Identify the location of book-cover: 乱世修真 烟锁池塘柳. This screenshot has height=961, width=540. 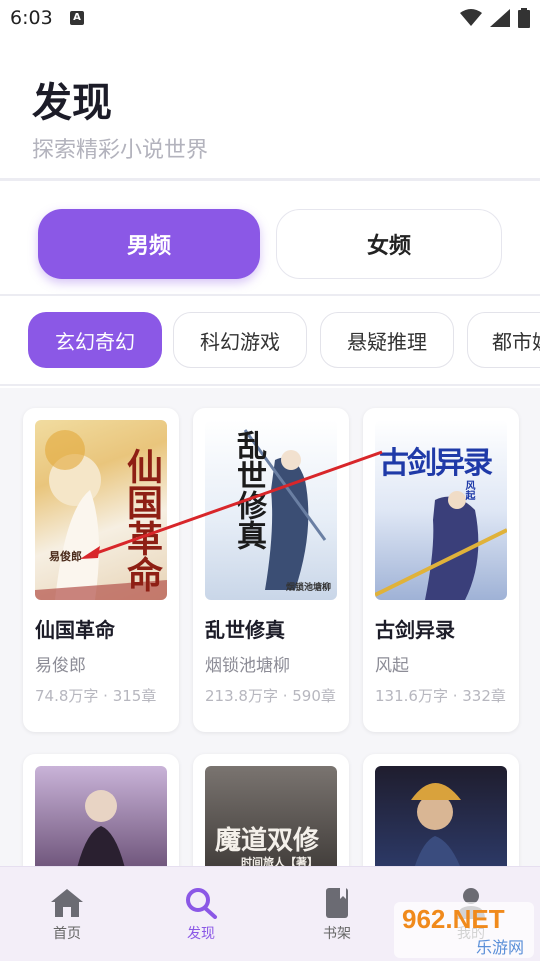
(271, 510).